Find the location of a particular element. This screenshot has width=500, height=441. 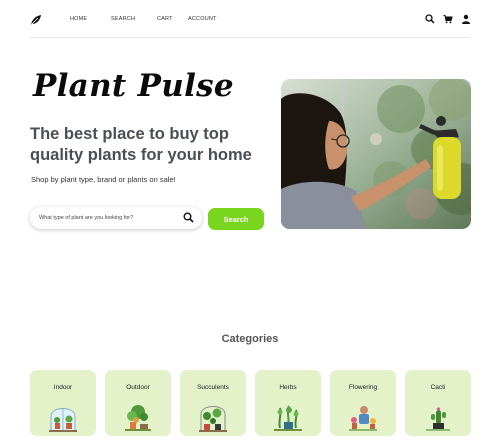

nav-search-link: SEARCH is located at coordinates (123, 19).